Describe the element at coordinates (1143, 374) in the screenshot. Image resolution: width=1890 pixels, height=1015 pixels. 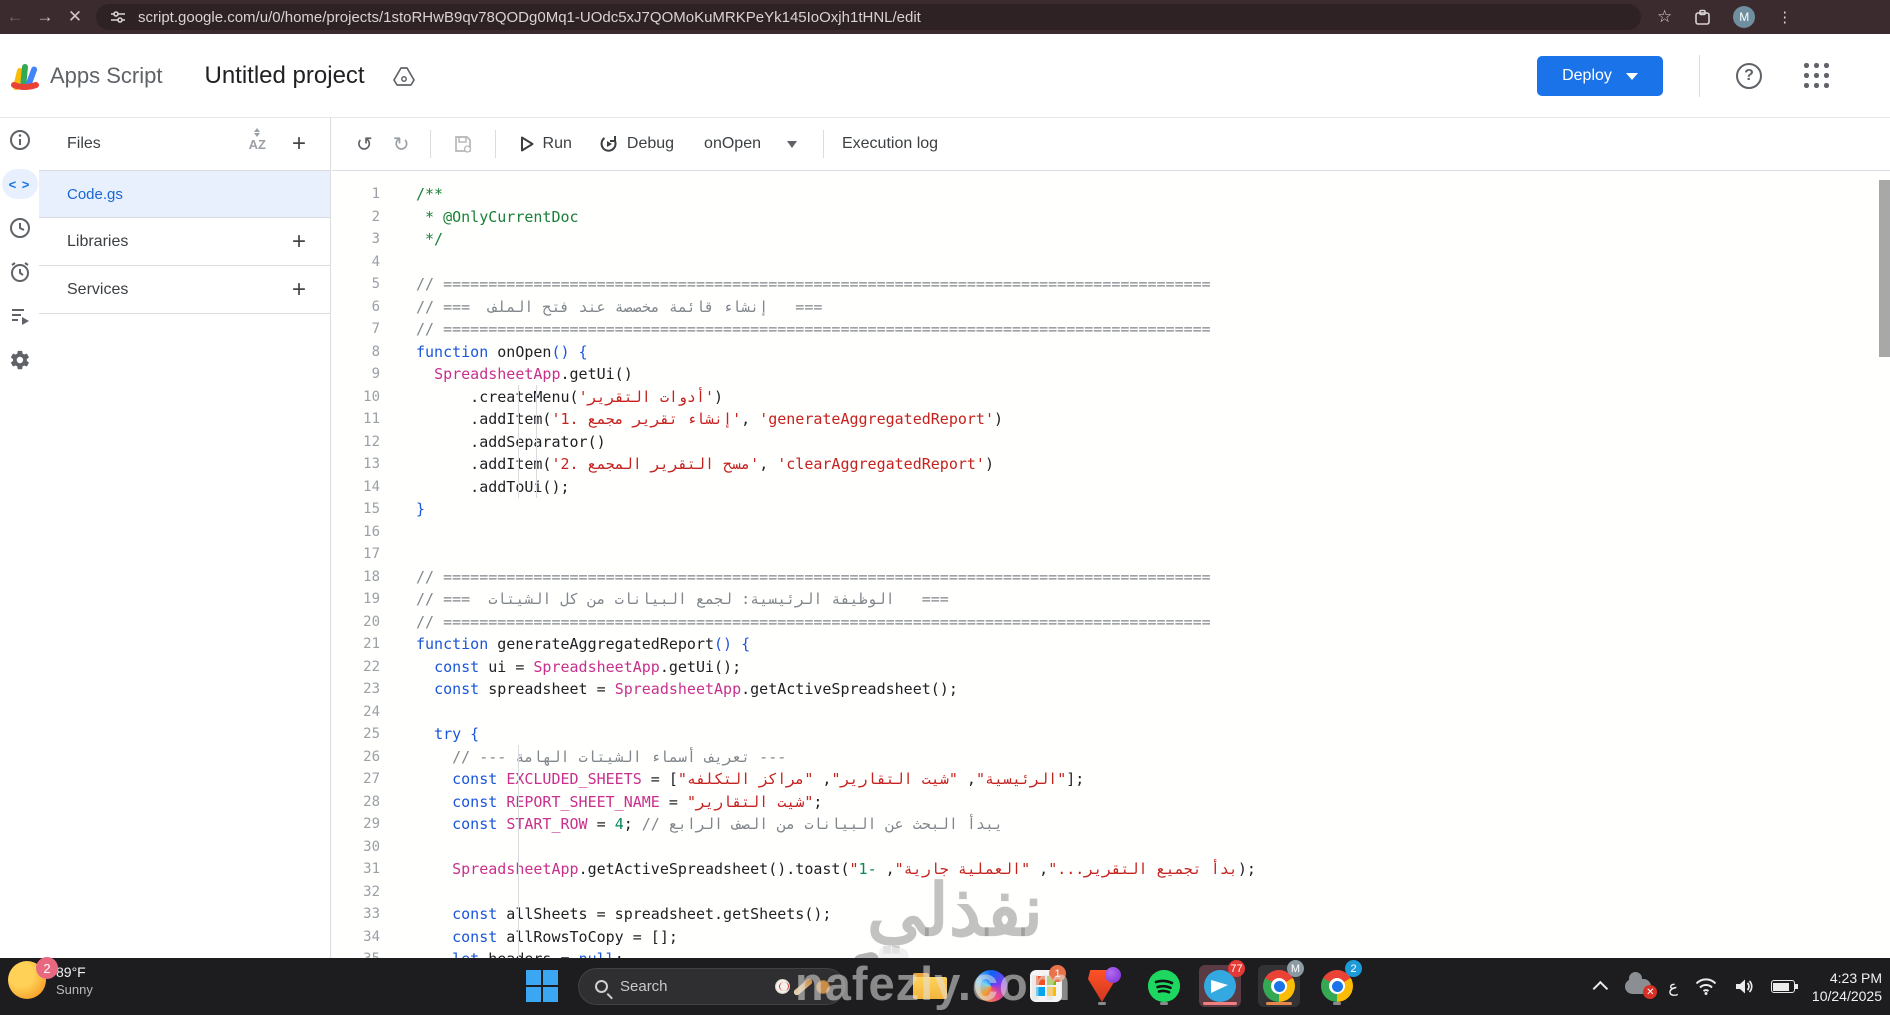
I see `code-line: SpreadsheetApp.getUi()` at that location.